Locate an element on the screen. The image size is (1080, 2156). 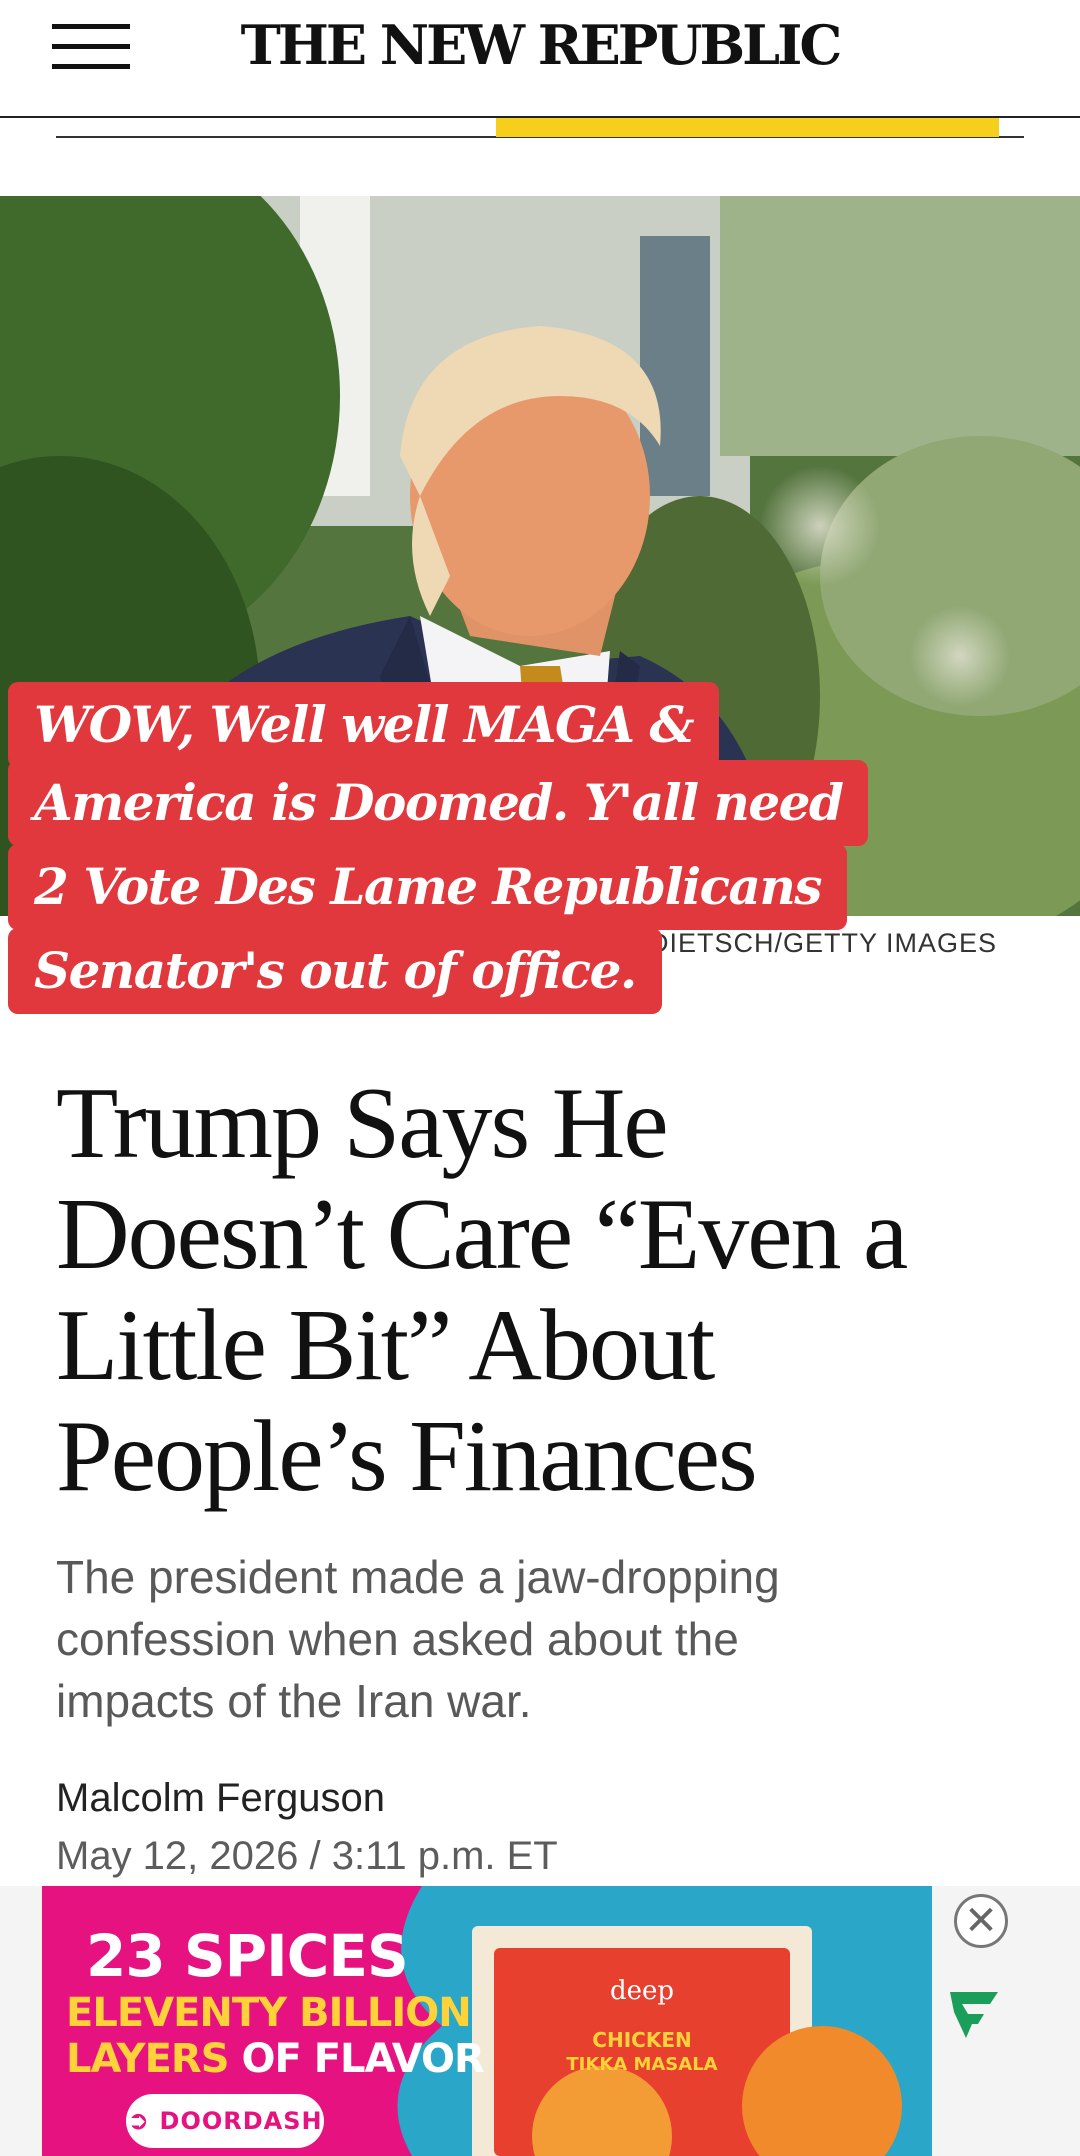
overlay-text-line-3: 2 Vote Des Lame Republicans is located at coordinates (427, 887).